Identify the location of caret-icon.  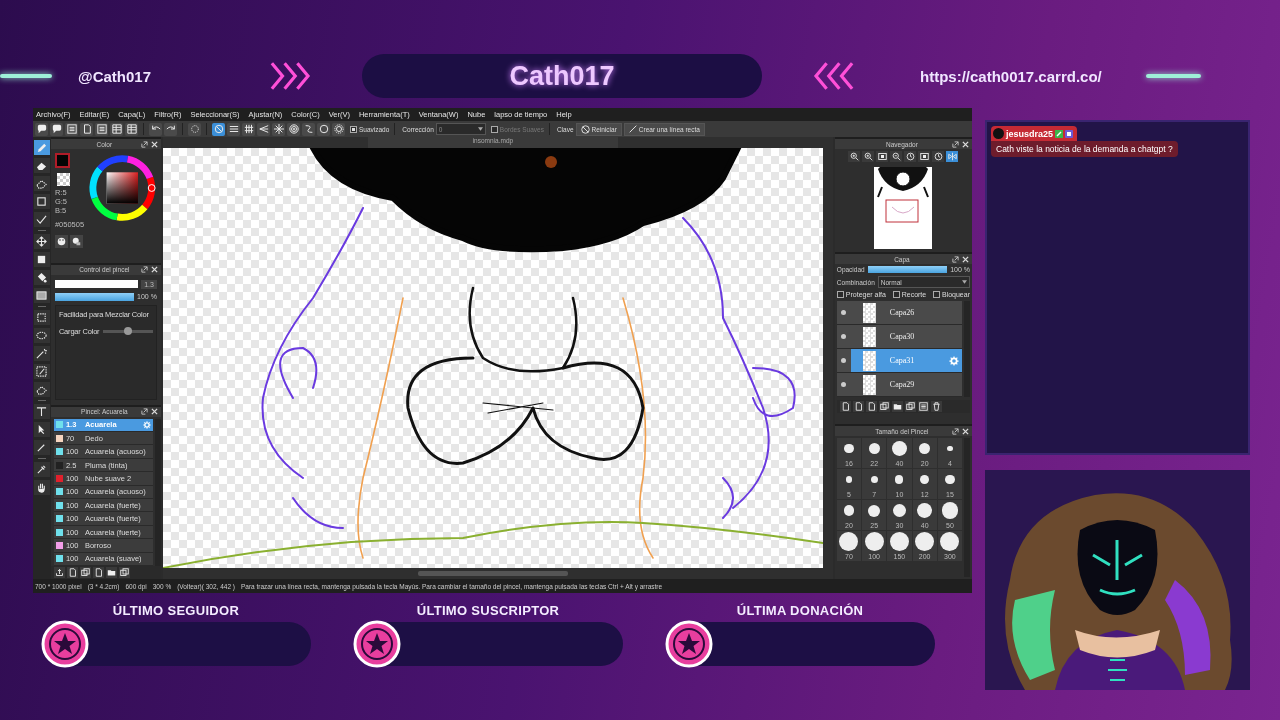
(480, 129).